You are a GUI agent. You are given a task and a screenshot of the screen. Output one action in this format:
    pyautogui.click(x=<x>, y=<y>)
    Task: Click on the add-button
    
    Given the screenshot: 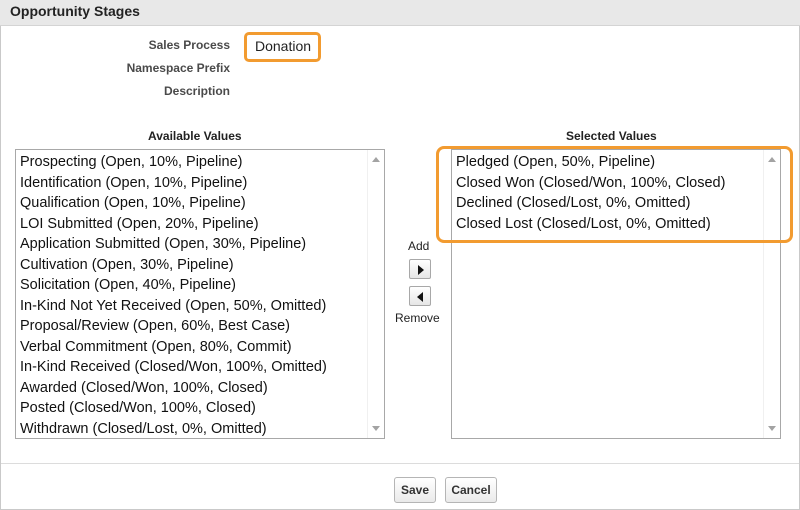 What is the action you would take?
    pyautogui.click(x=420, y=269)
    